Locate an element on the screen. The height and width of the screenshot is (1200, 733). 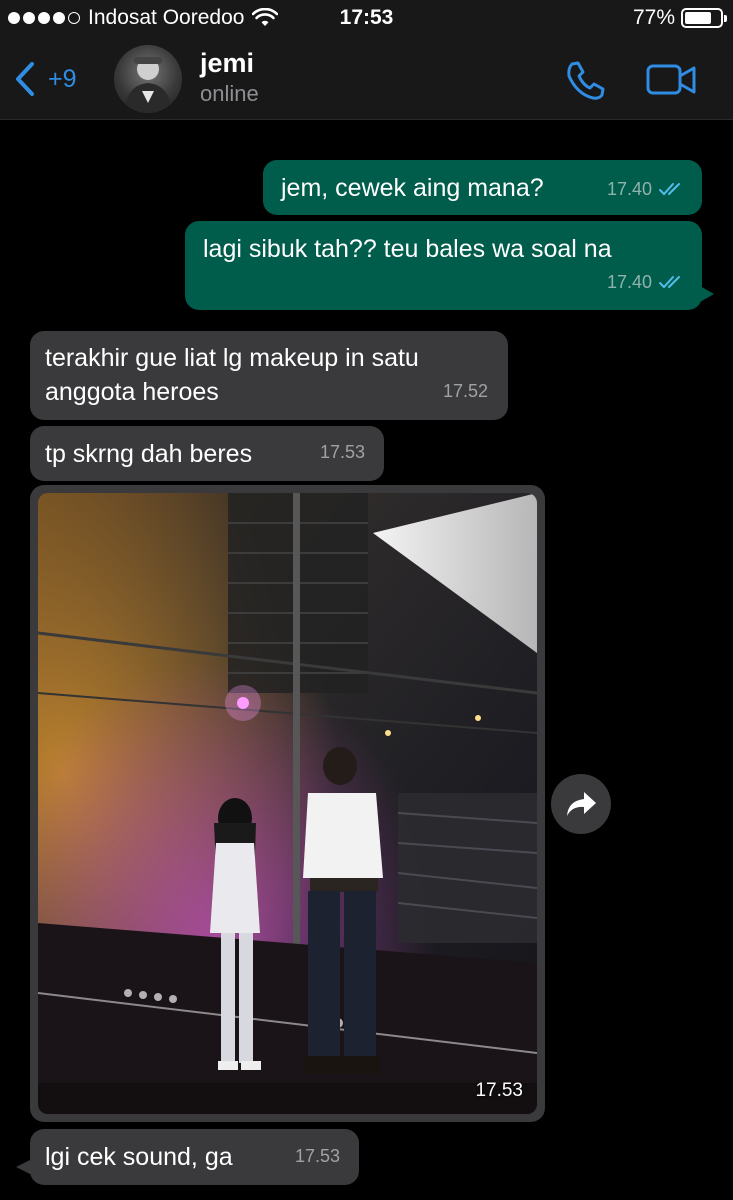
video-call-button is located at coordinates (672, 80).